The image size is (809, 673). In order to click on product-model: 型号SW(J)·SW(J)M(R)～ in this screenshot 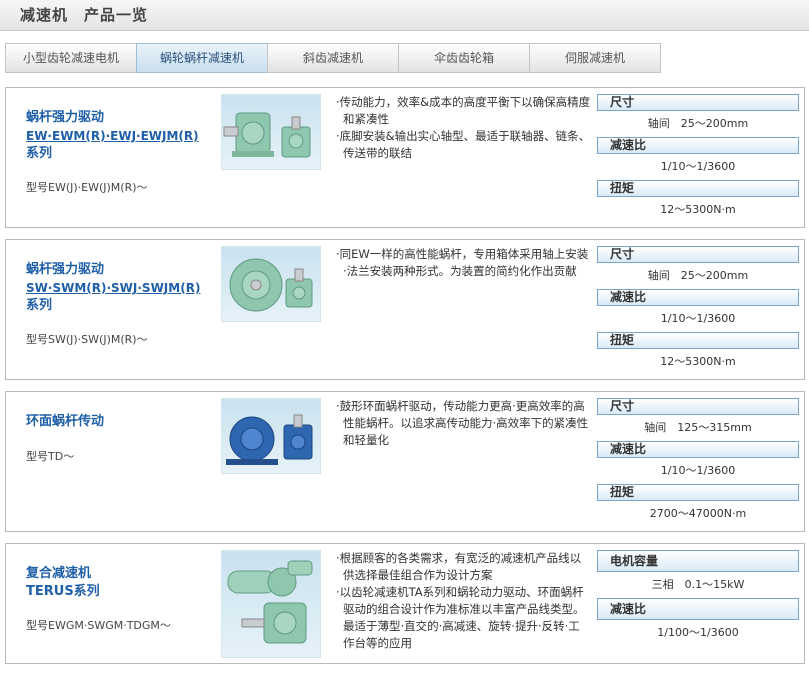, I will do `click(87, 339)`.